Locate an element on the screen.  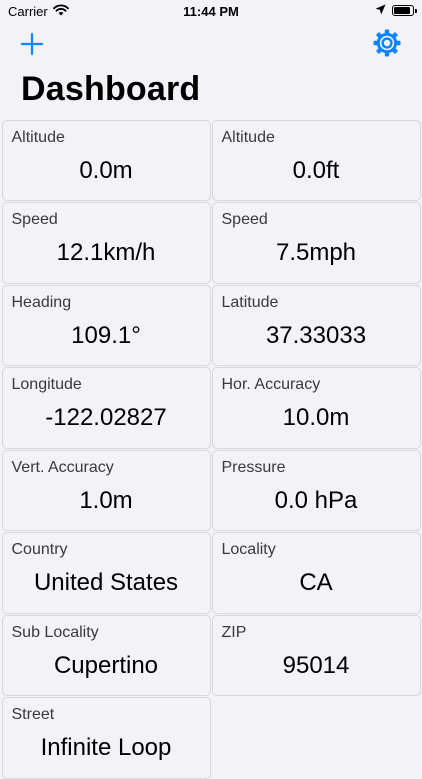
tile-value: 10.0m is located at coordinates (316, 417).